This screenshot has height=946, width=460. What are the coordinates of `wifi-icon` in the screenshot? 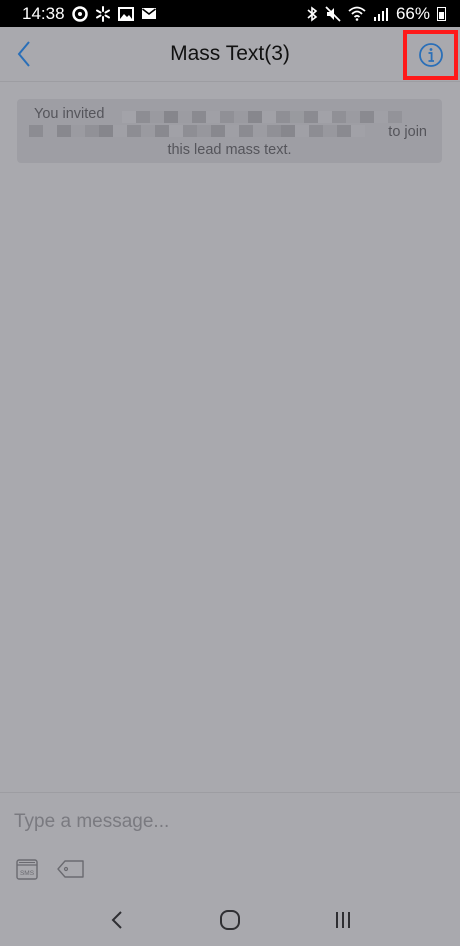 It's located at (357, 13).